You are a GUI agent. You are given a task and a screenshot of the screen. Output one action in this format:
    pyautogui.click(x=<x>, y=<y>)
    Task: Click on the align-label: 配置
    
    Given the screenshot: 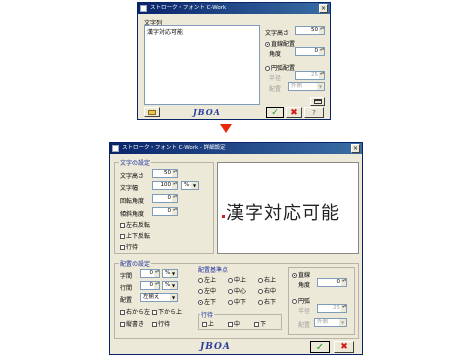 What is the action you would take?
    pyautogui.click(x=126, y=300)
    